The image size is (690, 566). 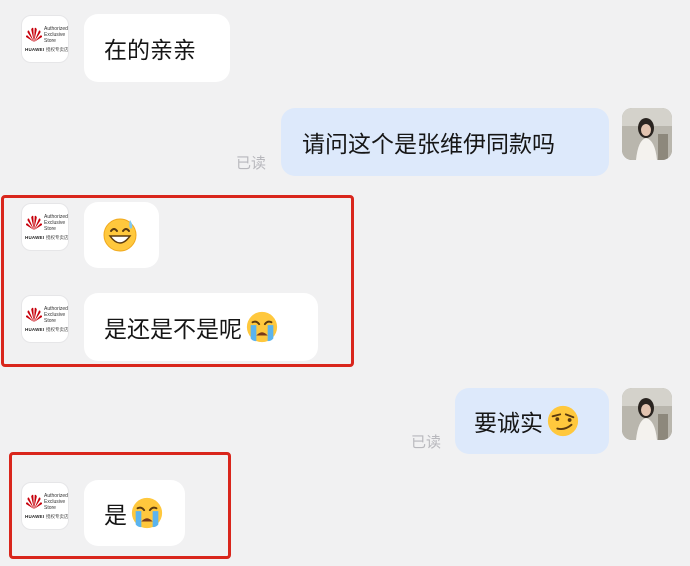 I want to click on smiling-sweat-emoji-icon, so click(x=120, y=235).